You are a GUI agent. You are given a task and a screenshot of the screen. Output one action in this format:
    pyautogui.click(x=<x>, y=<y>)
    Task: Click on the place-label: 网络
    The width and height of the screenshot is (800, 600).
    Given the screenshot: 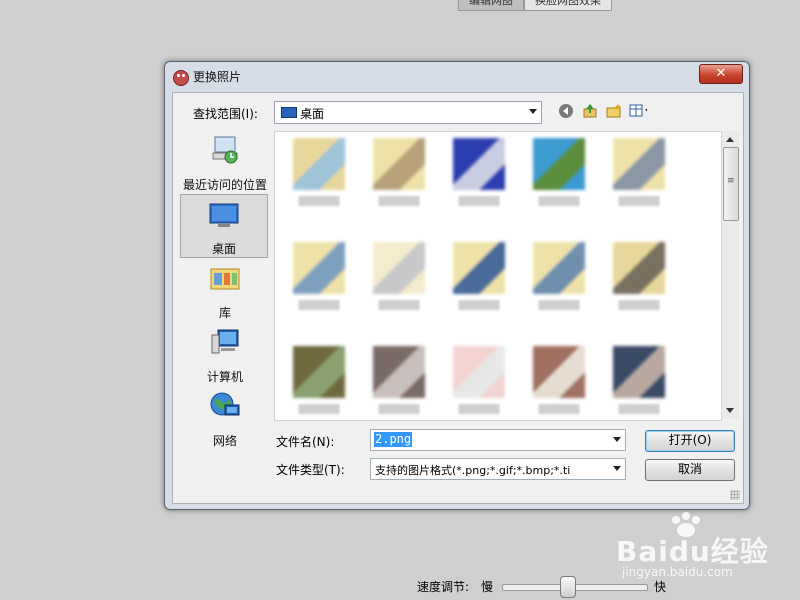 What is the action you would take?
    pyautogui.click(x=224, y=441)
    